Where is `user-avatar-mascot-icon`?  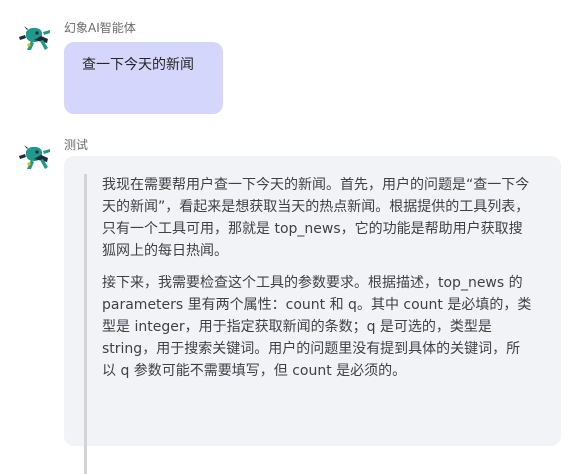
user-avatar-mascot-icon is located at coordinates (35, 39).